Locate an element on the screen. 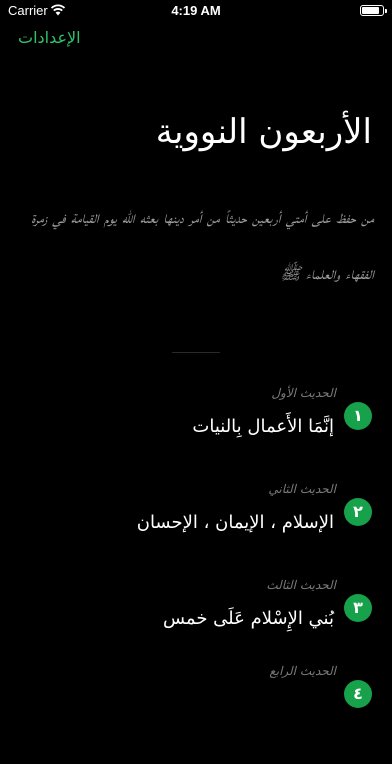 This screenshot has width=392, height=764. hadith-row-4: الحديث الرابع ٤ is located at coordinates (196, 714).